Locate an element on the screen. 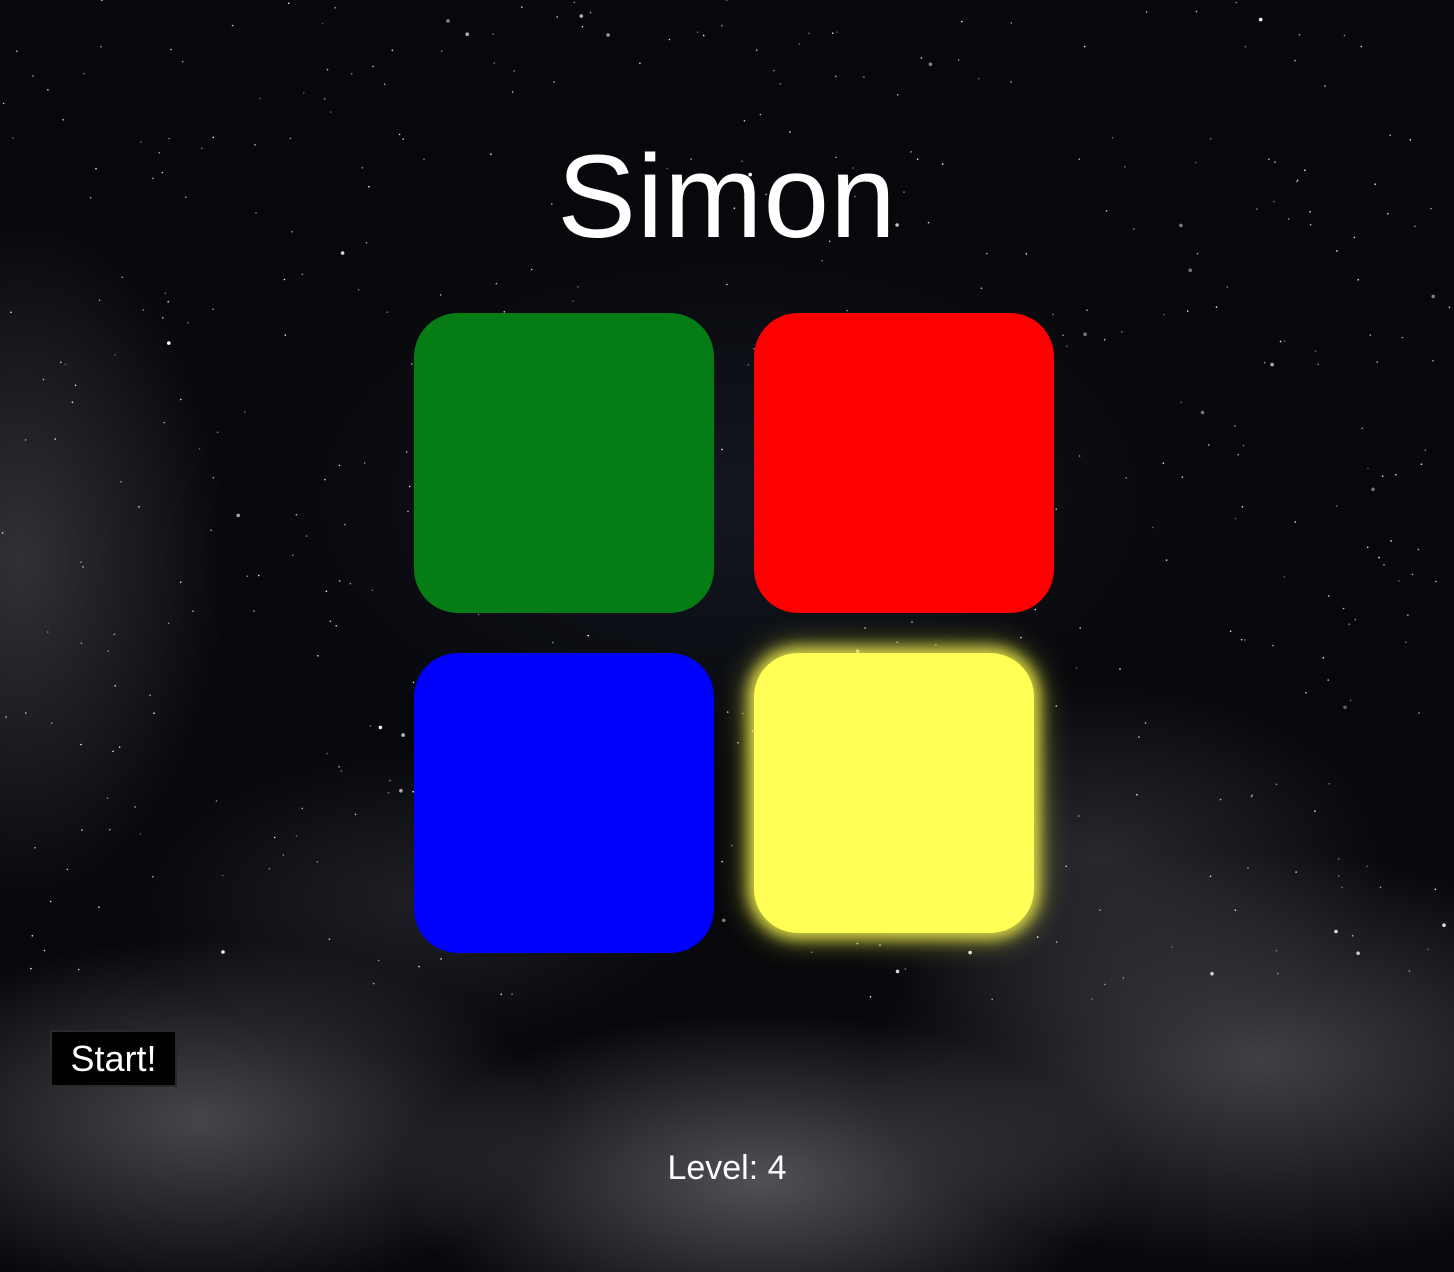 This screenshot has height=1272, width=1454. start-button: Start! is located at coordinates (113, 1058).